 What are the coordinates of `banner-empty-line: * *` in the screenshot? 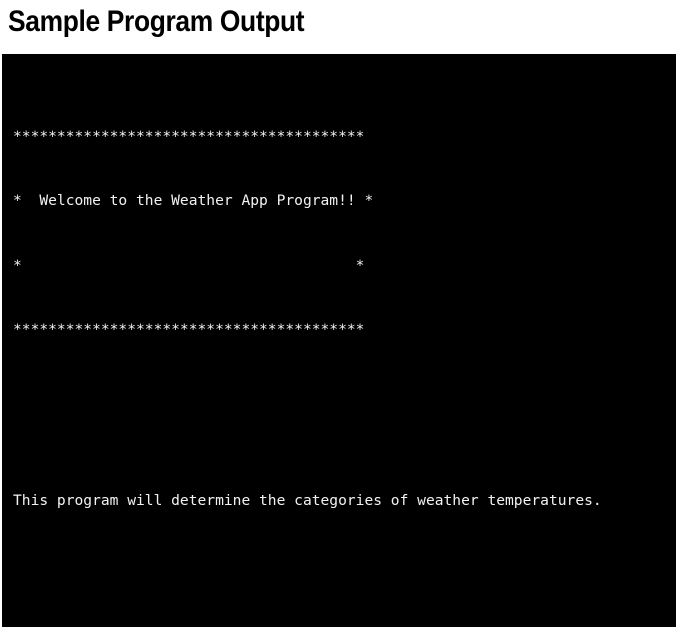 It's located at (189, 265).